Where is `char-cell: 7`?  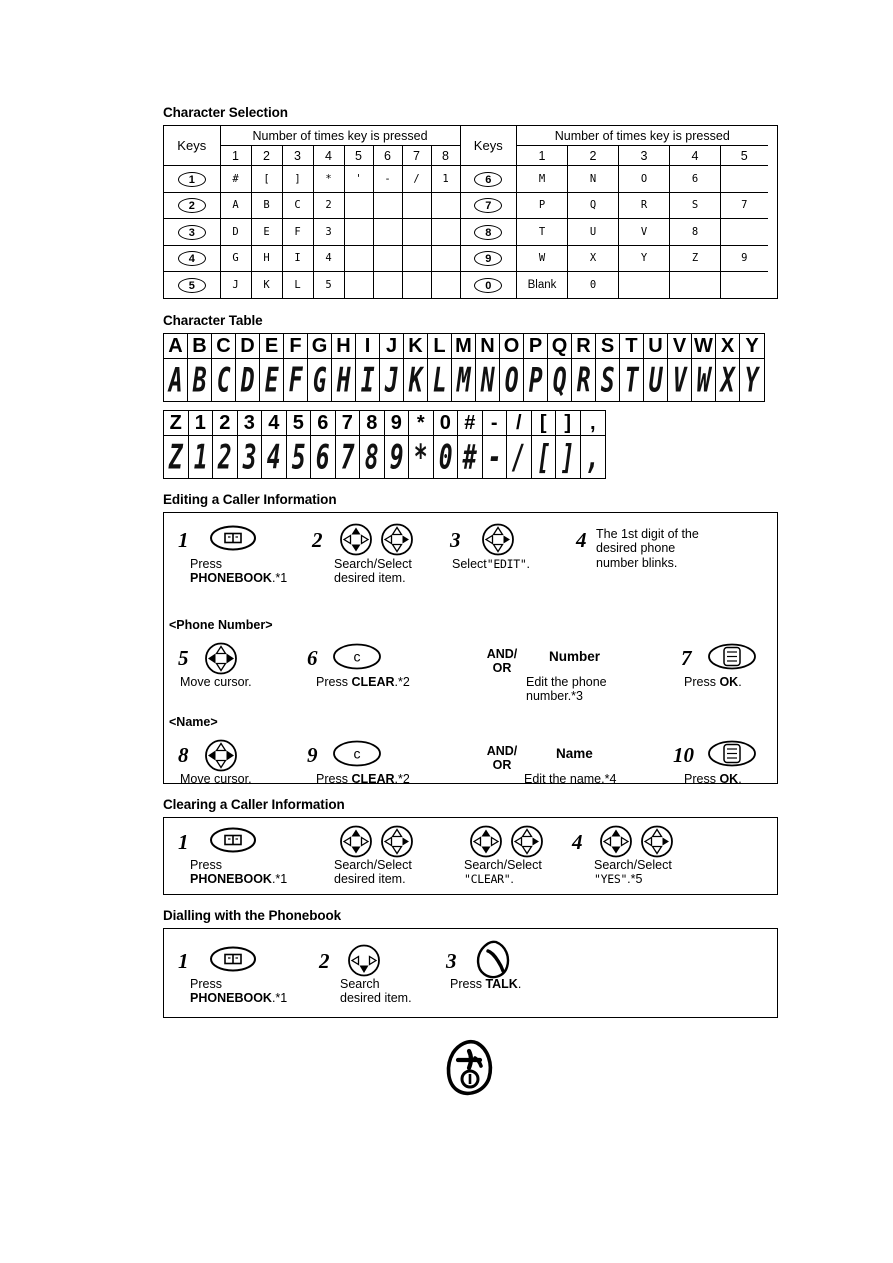 char-cell: 7 is located at coordinates (744, 205).